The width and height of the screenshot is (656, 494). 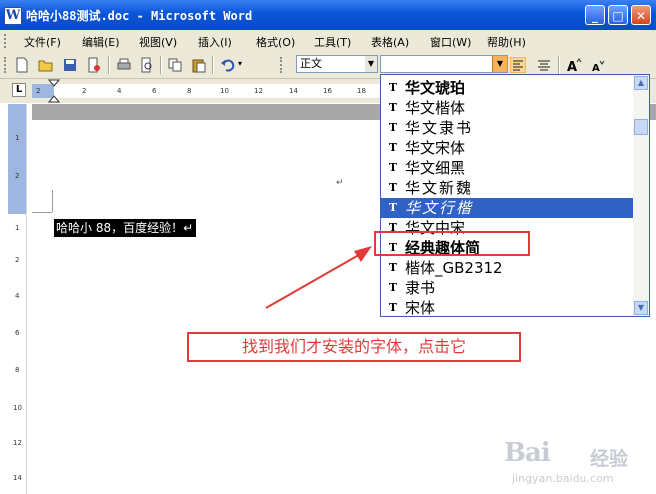 I want to click on hruler-tick: 6, so click(x=154, y=91).